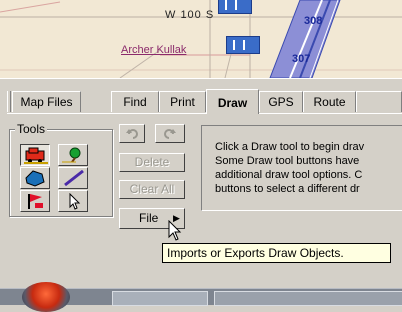 This screenshot has width=402, height=312. What do you see at coordinates (287, 161) in the screenshot?
I see `help-line: Some Draw tool buttons have` at bounding box center [287, 161].